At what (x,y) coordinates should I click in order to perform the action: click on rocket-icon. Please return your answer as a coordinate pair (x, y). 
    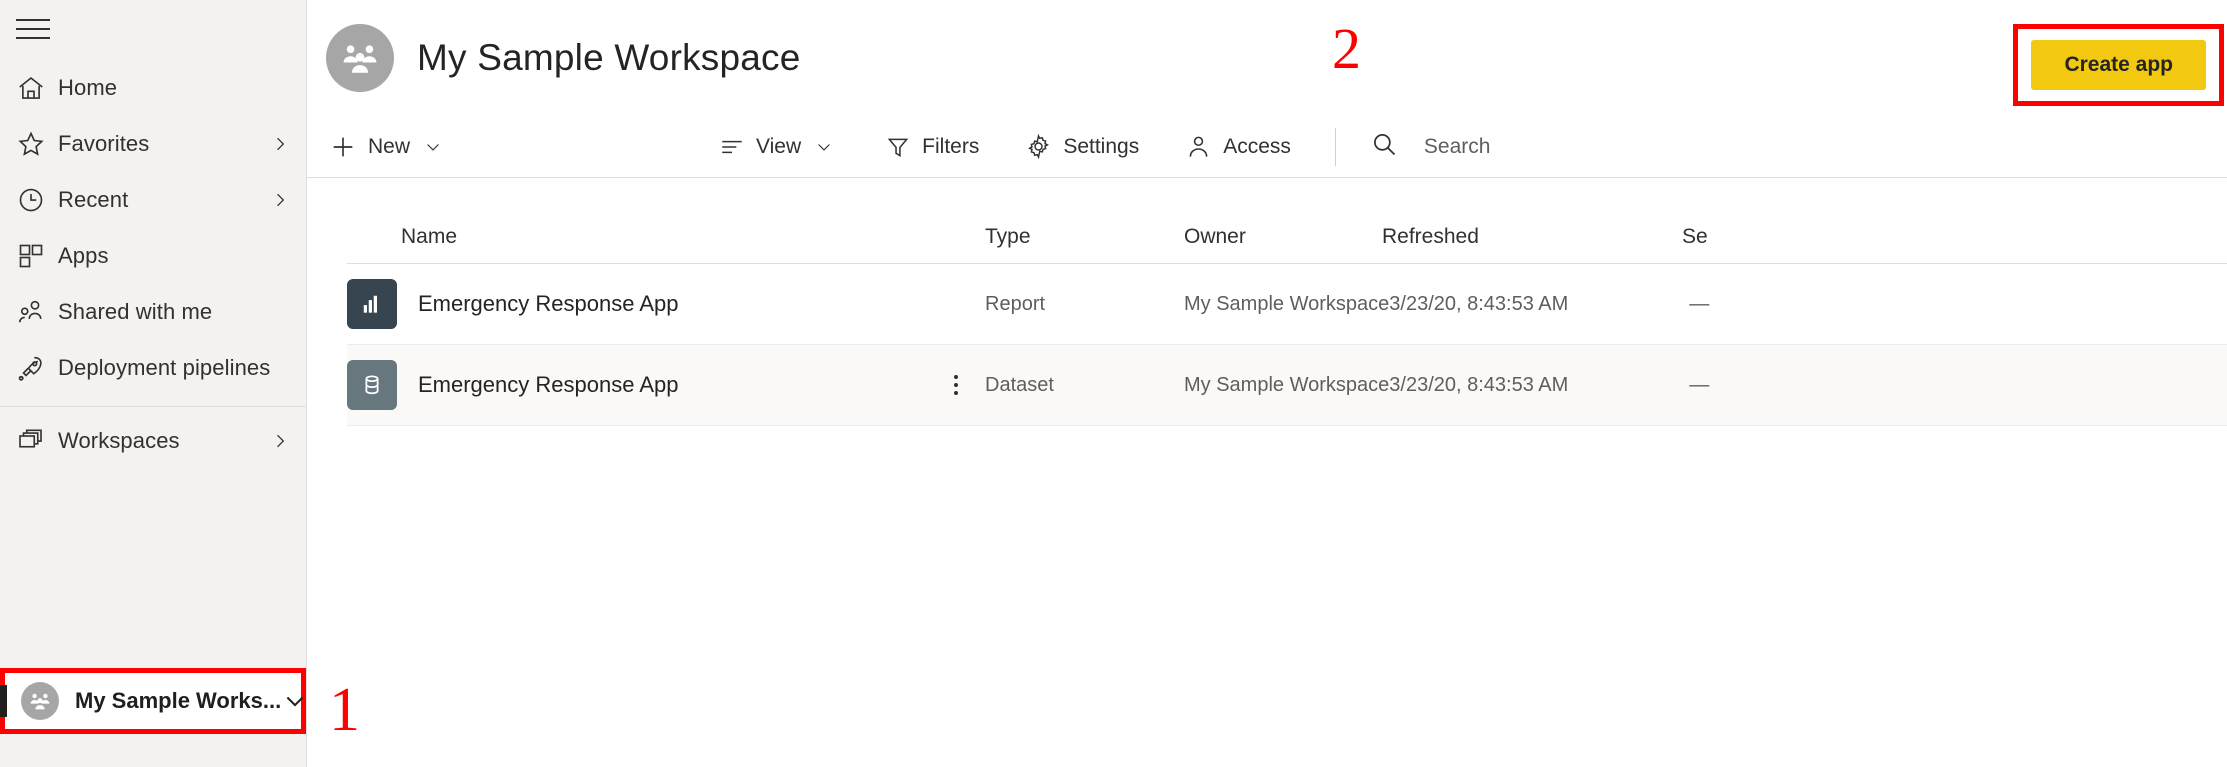
    Looking at the image, I should click on (37, 368).